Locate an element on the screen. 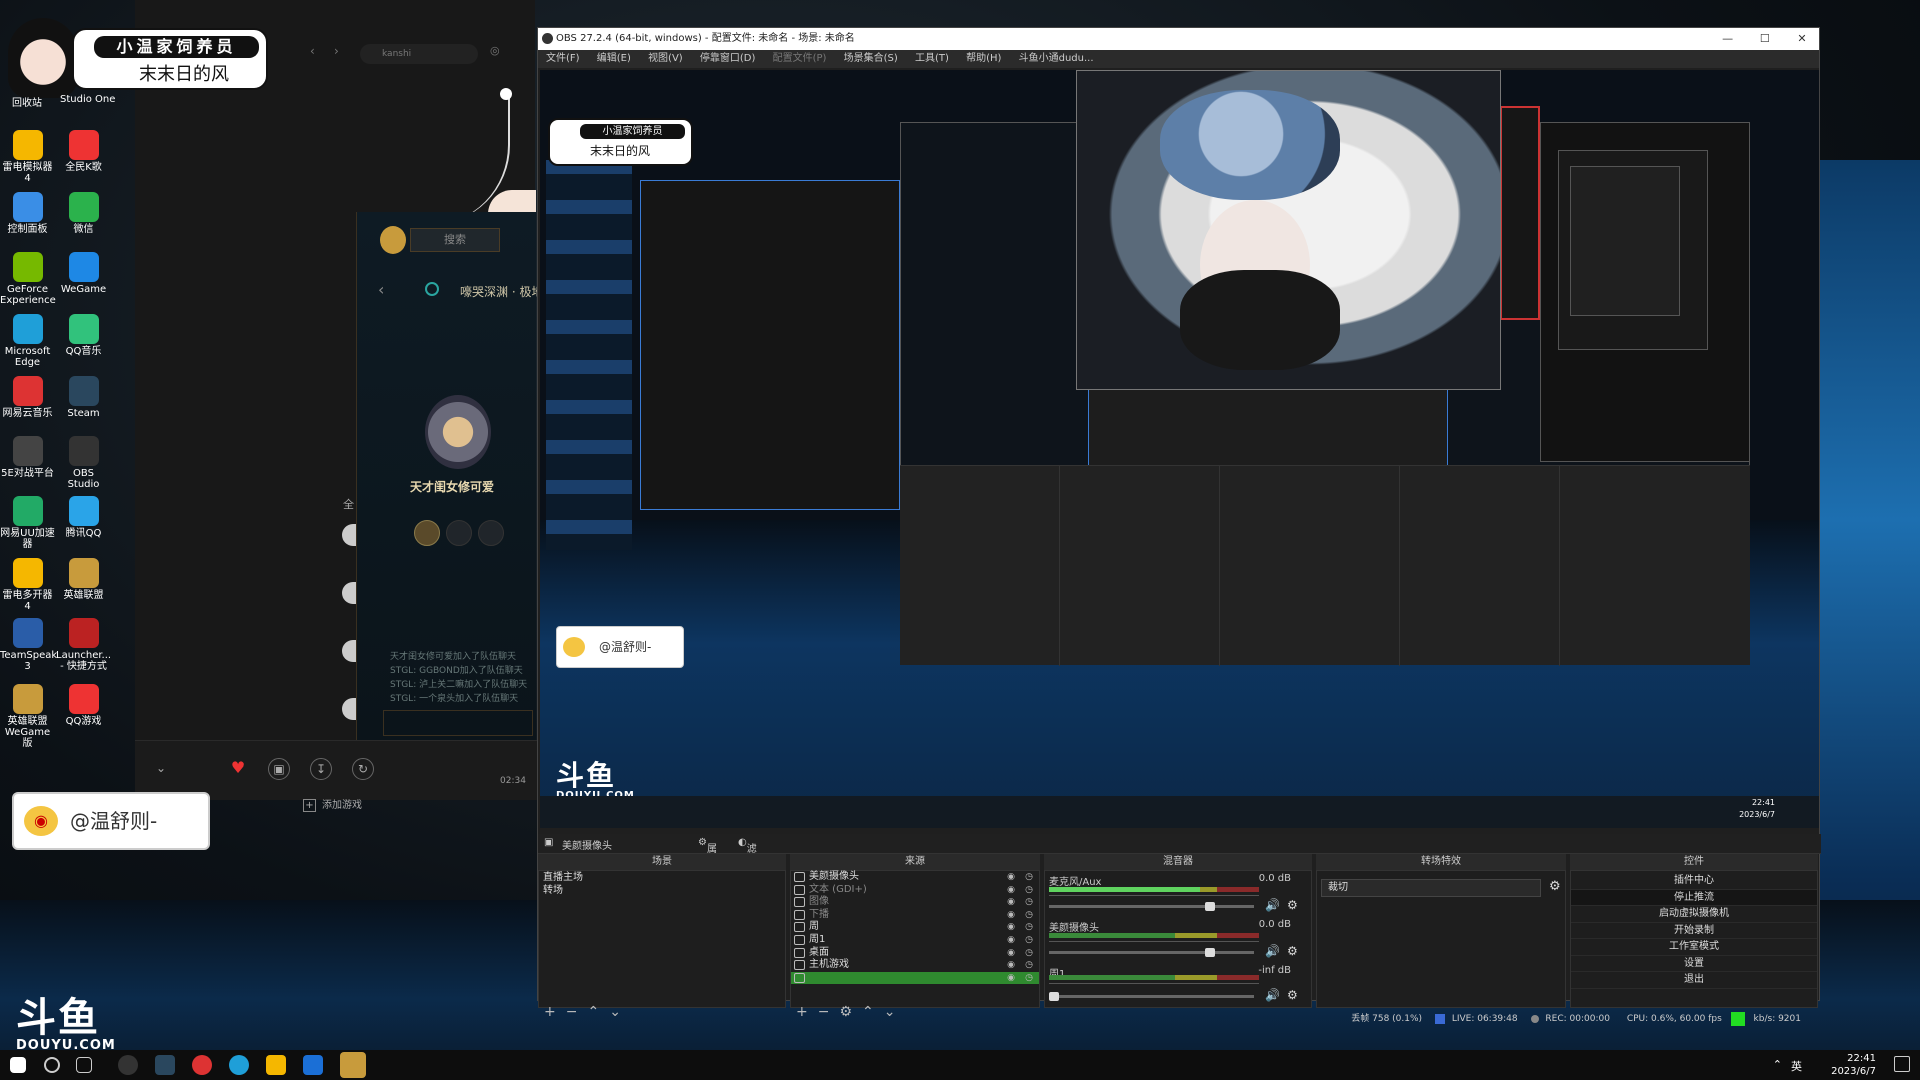 This screenshot has width=1920, height=1080. heart-icon: ♥ is located at coordinates (238, 769).